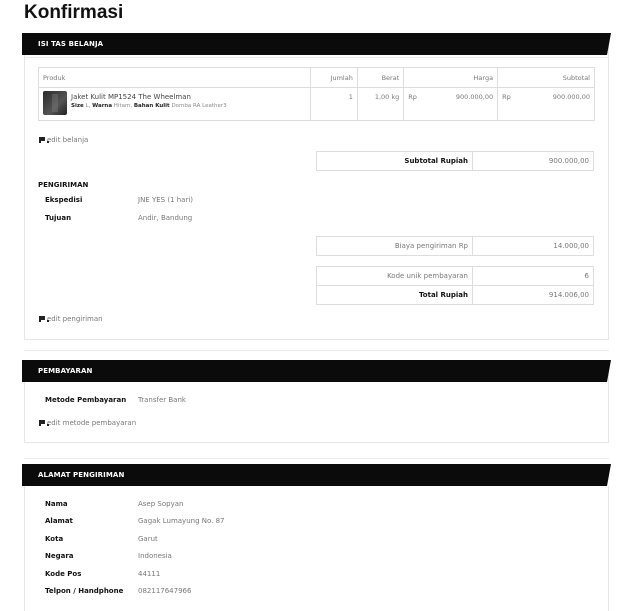 The height and width of the screenshot is (611, 643). I want to click on address-phone-value: 082117647966, so click(165, 591).